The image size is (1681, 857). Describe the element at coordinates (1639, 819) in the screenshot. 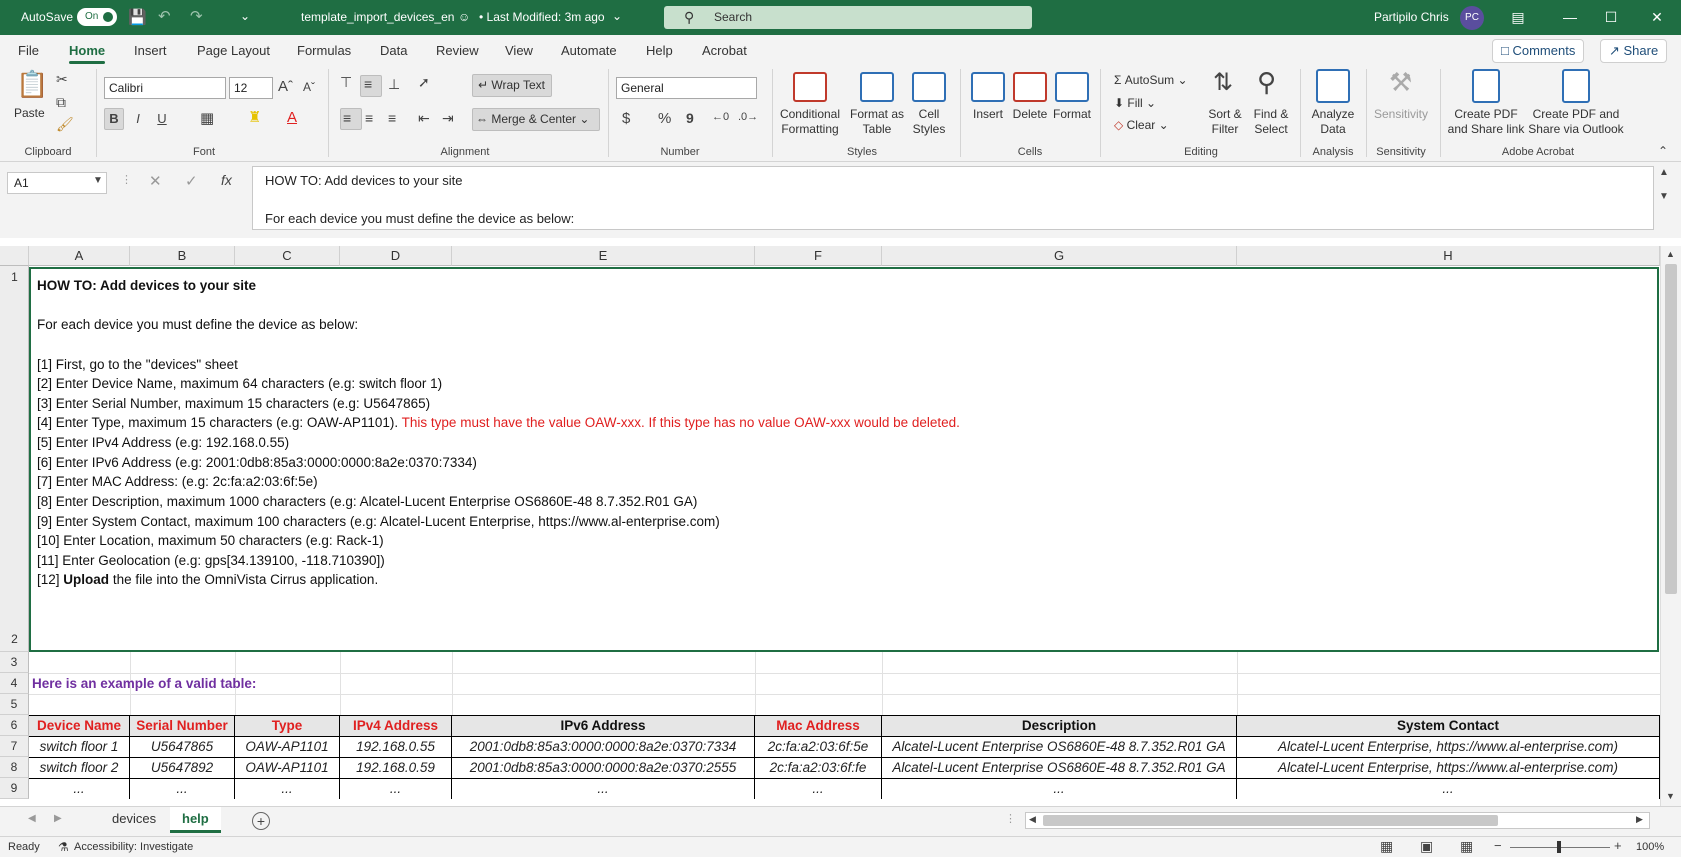

I see `scroll-right-icon: ▶` at that location.